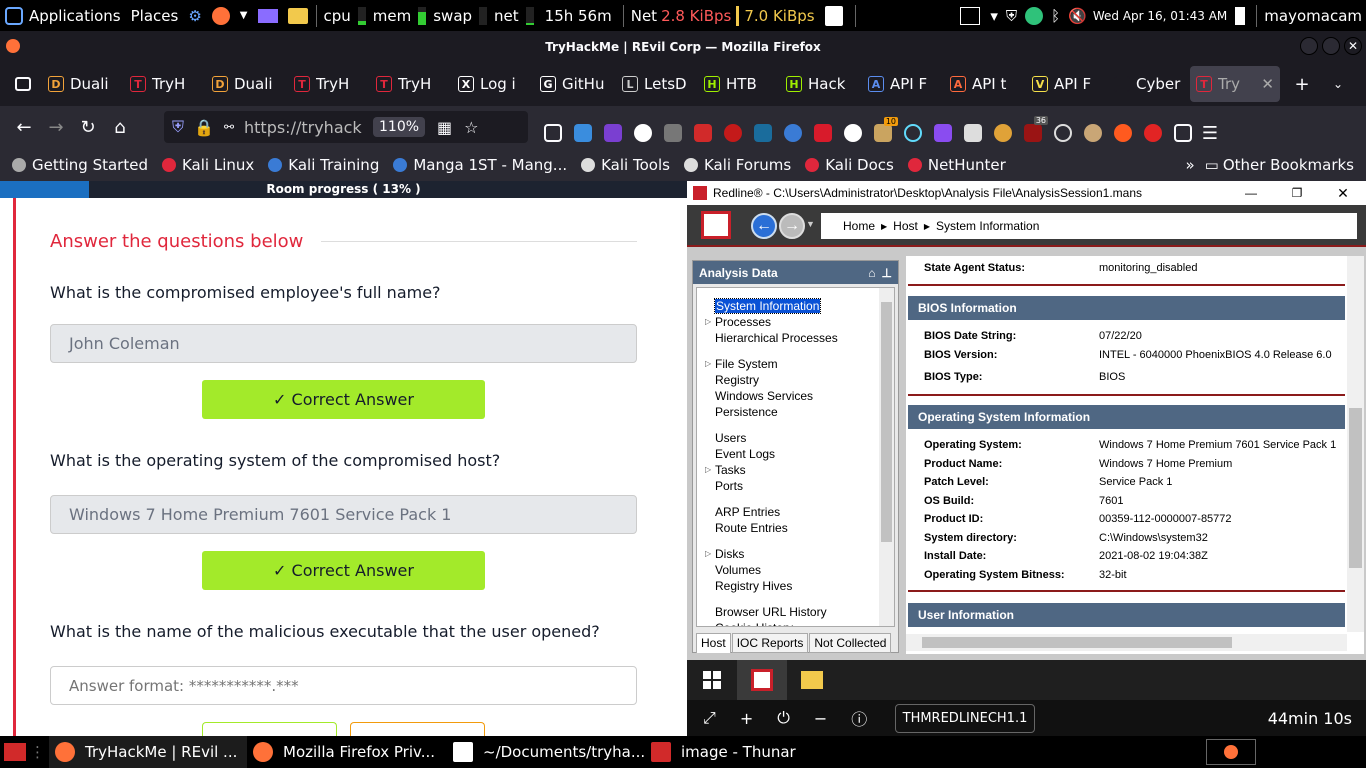 The image size is (1366, 768). I want to click on wappalyzer-icon, so click(1003, 133).